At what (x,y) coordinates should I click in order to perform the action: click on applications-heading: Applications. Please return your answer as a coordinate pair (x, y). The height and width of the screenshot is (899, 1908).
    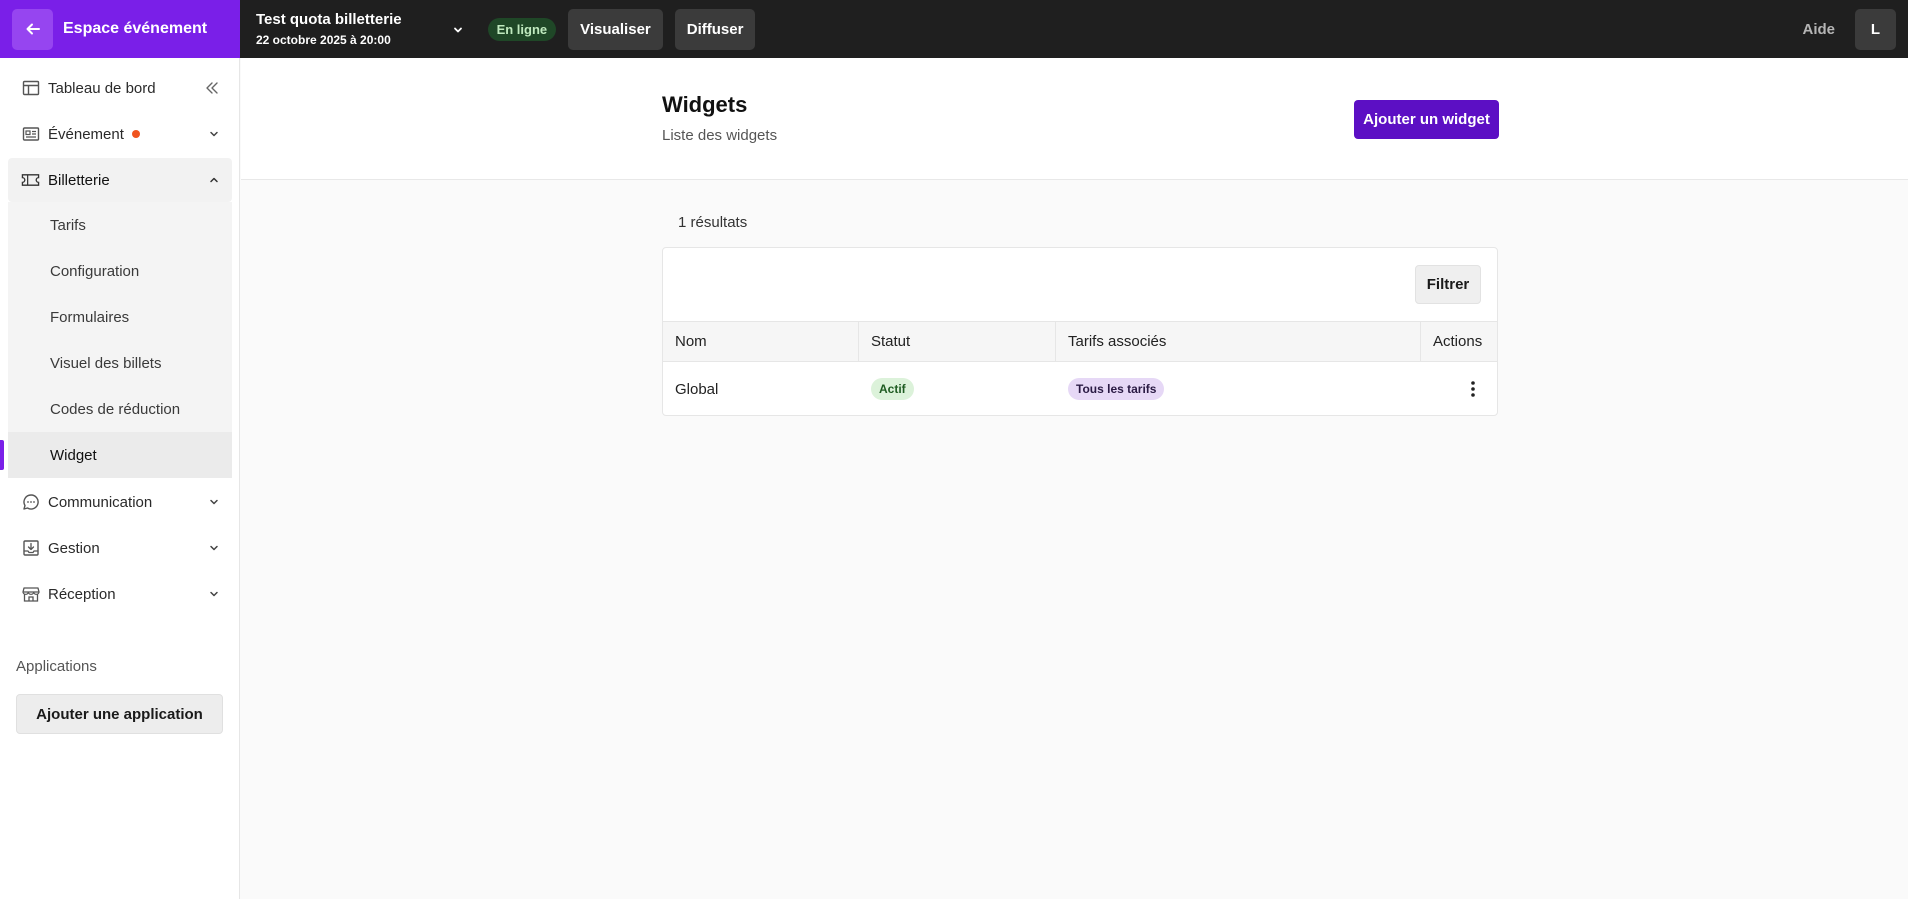
    Looking at the image, I should click on (56, 666).